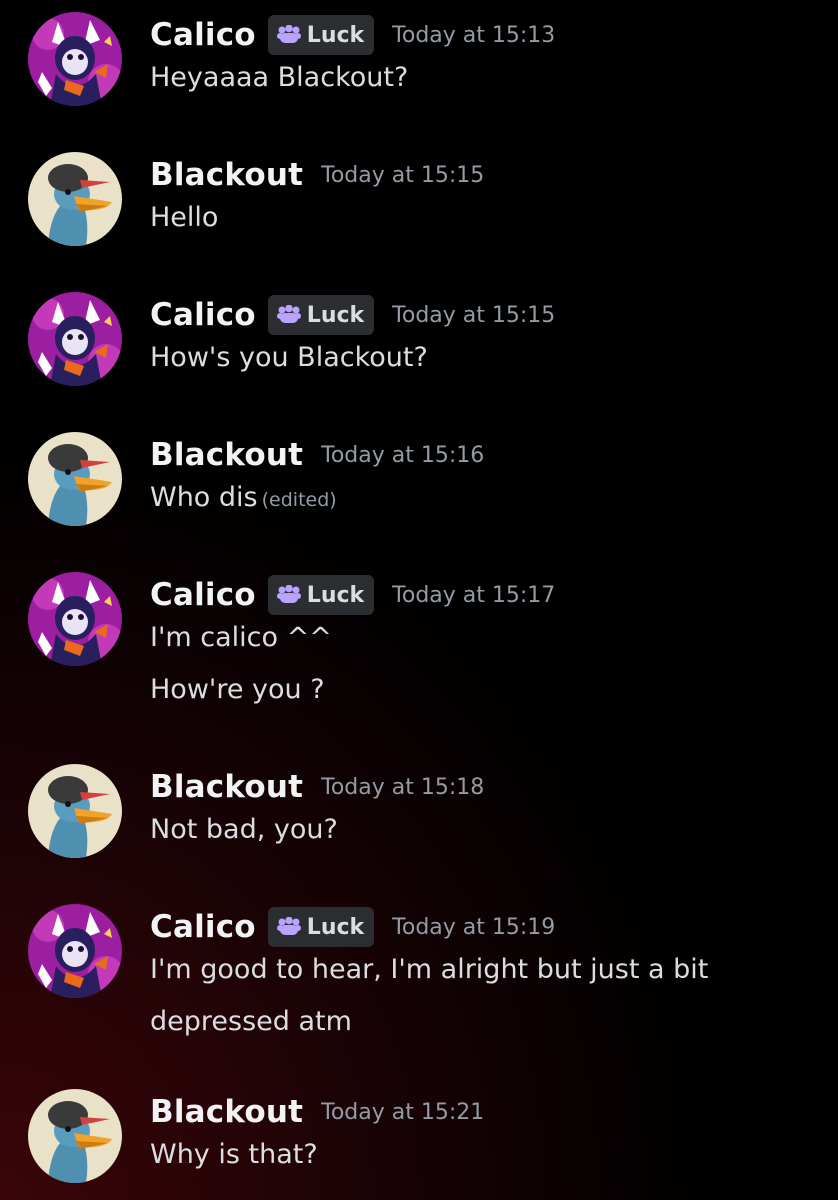  I want to click on message-text: Who dis (edited), so click(243, 497).